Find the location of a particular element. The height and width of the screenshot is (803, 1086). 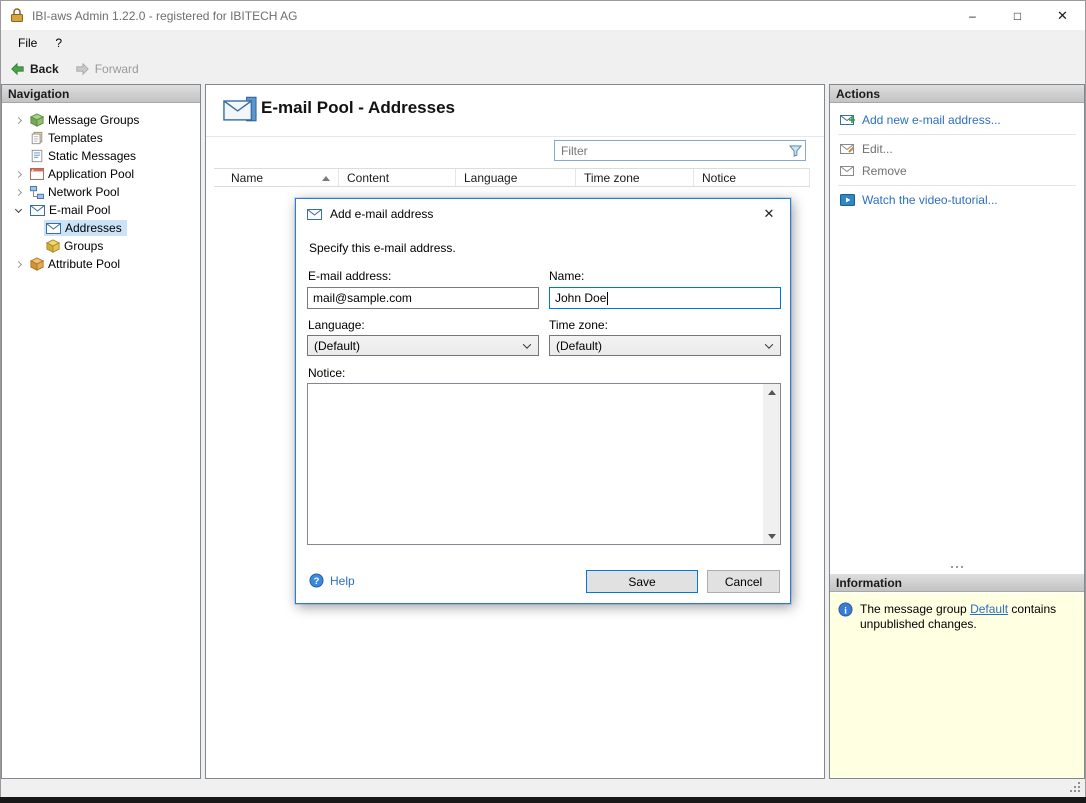

default-message-group-link: Default is located at coordinates (989, 609).